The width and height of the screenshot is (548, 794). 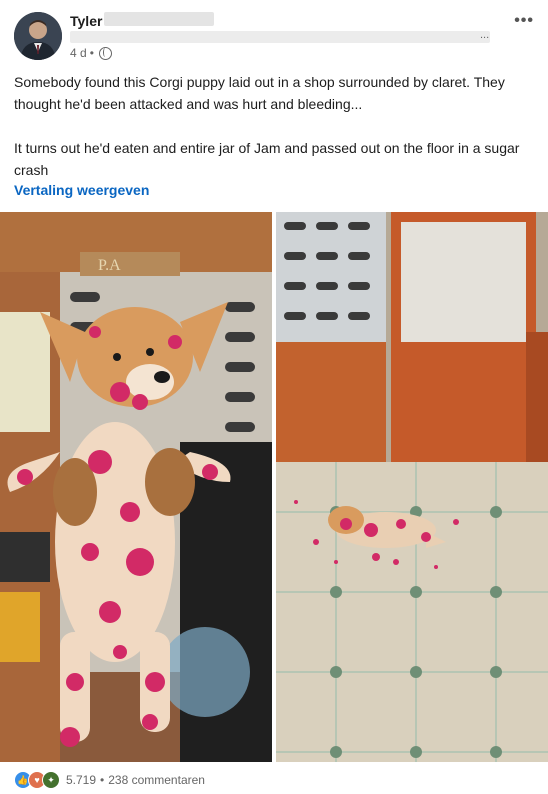 I want to click on comments-count: 238 commentaren, so click(x=156, y=780).